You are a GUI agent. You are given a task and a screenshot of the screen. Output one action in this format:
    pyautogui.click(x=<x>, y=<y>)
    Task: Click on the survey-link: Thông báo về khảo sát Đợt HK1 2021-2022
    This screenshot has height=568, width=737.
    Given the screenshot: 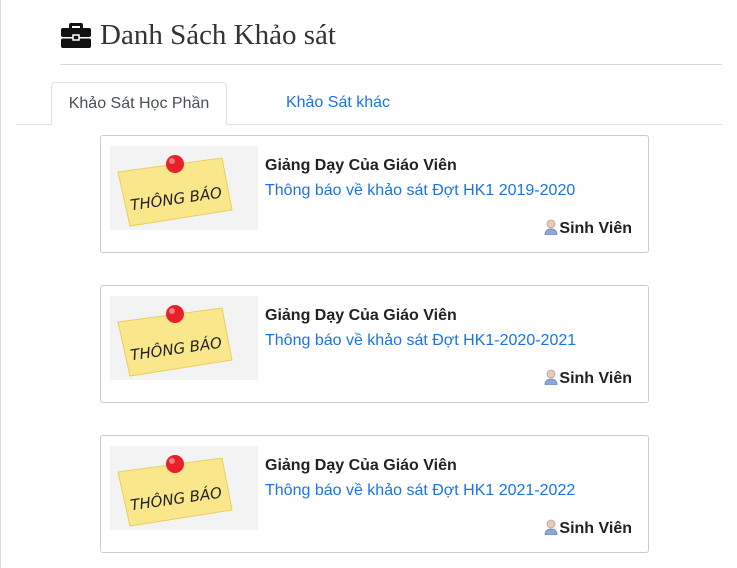 What is the action you would take?
    pyautogui.click(x=420, y=491)
    